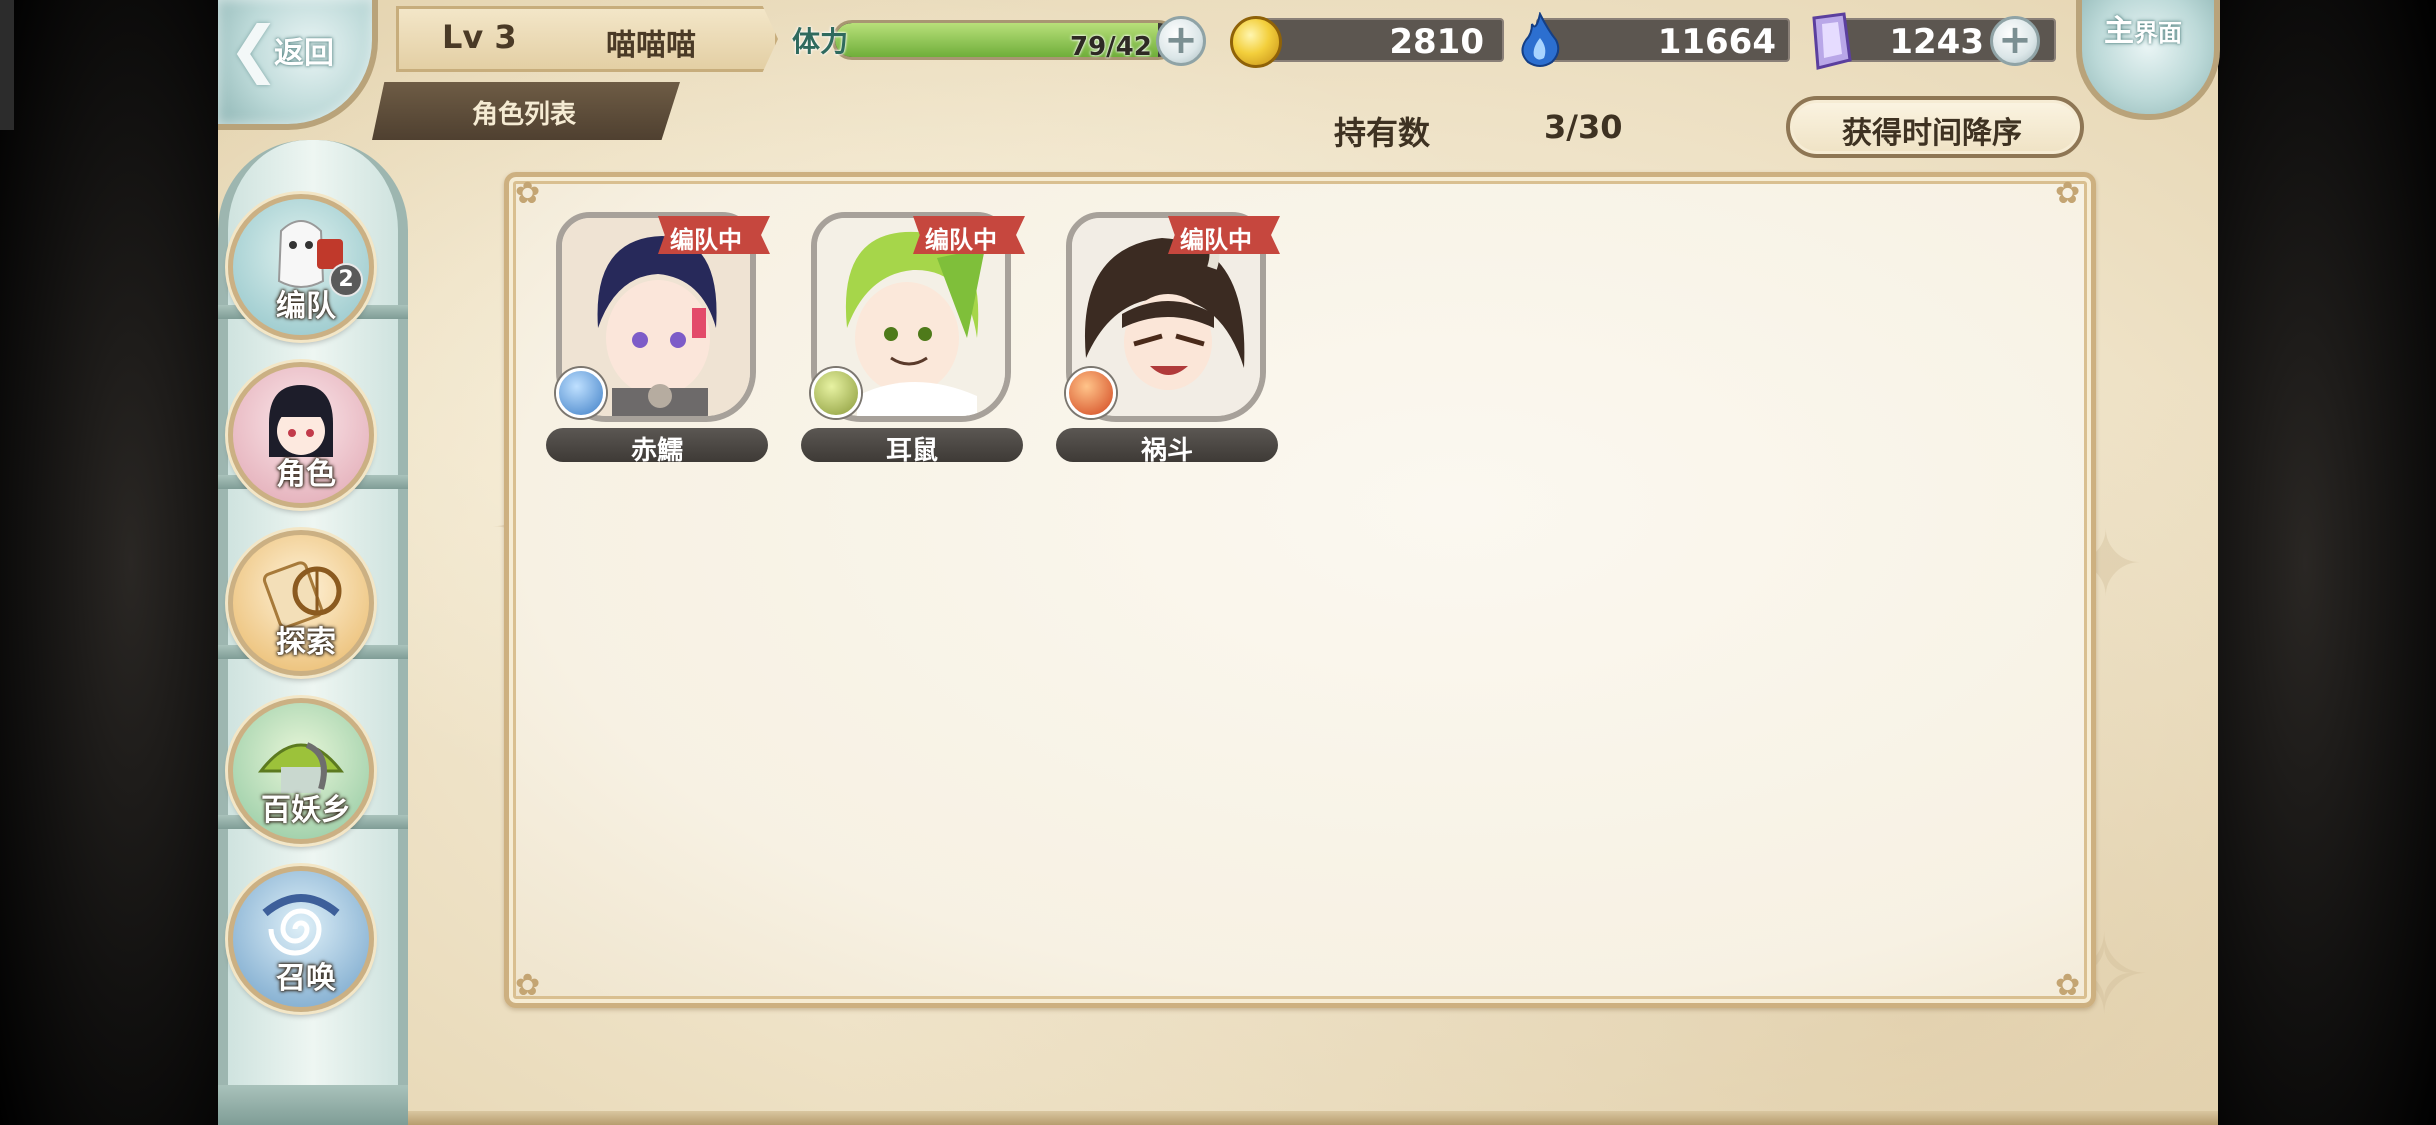 The height and width of the screenshot is (1125, 2436). What do you see at coordinates (301, 603) in the screenshot?
I see `nav-explore-button: 探索` at bounding box center [301, 603].